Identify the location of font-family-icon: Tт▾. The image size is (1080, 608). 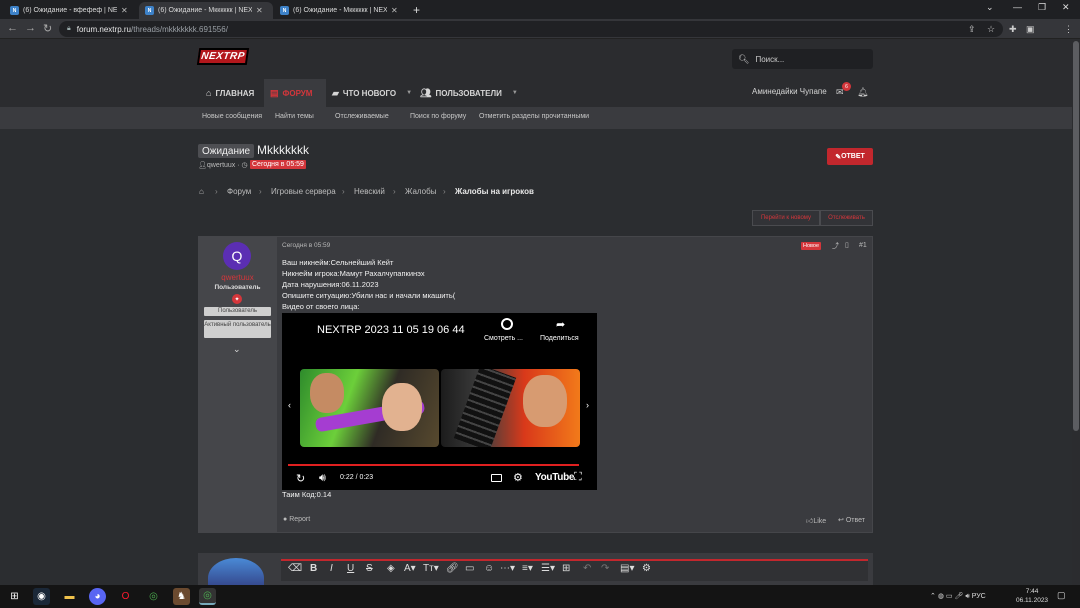
(431, 568).